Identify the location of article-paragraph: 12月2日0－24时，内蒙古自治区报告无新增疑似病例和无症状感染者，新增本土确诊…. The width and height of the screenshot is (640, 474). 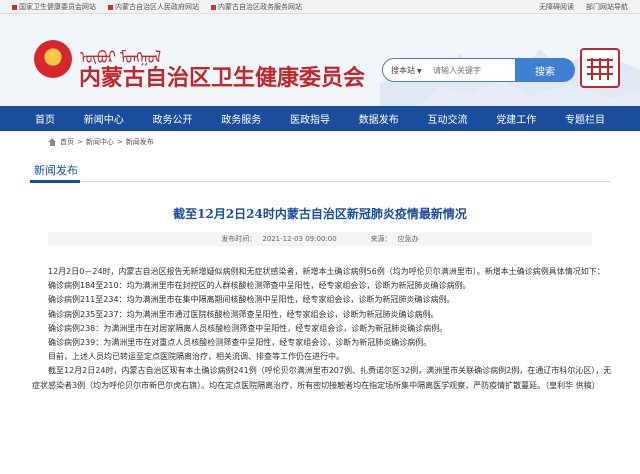
(326, 271).